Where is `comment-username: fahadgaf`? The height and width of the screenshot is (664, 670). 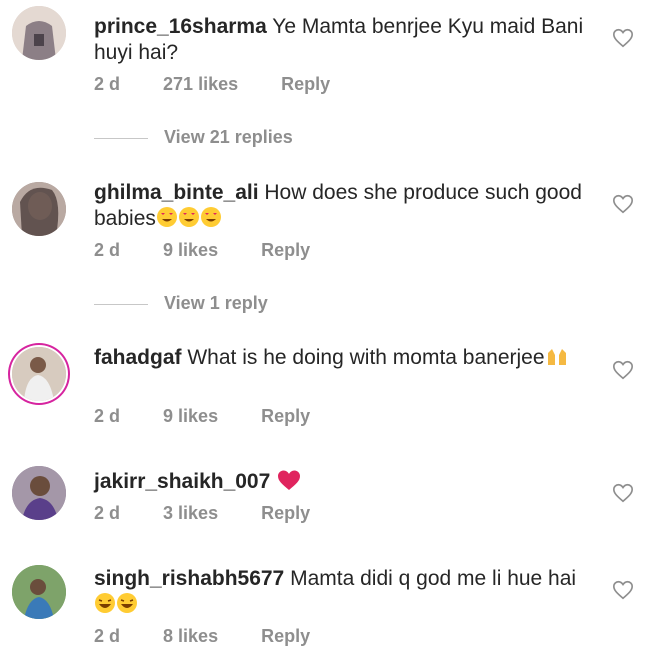
comment-username: fahadgaf is located at coordinates (138, 357).